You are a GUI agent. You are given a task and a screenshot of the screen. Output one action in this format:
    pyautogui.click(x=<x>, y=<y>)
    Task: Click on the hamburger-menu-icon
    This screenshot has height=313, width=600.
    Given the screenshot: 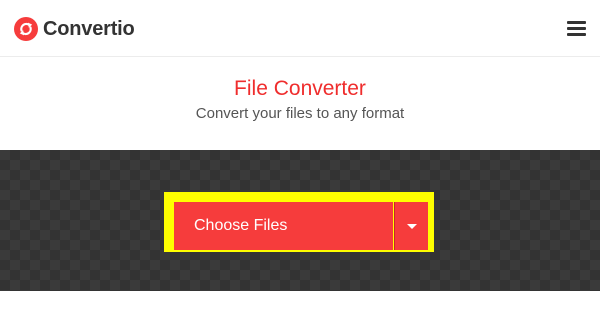 What is the action you would take?
    pyautogui.click(x=576, y=29)
    